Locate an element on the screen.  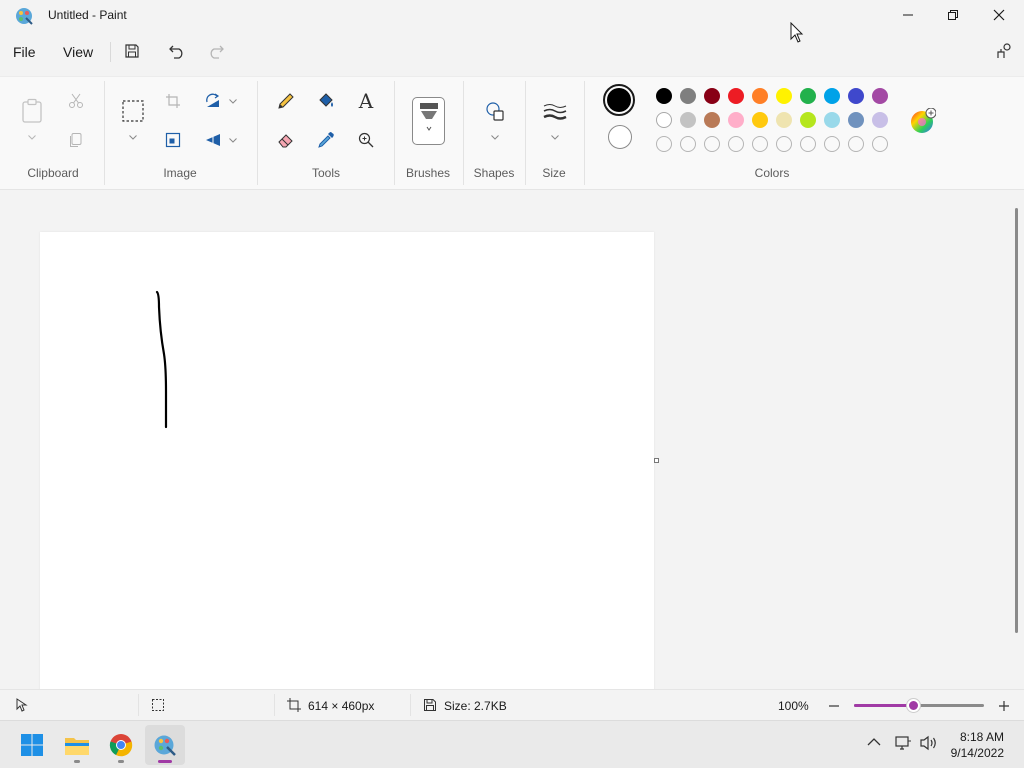
save-button is located at coordinates (132, 51).